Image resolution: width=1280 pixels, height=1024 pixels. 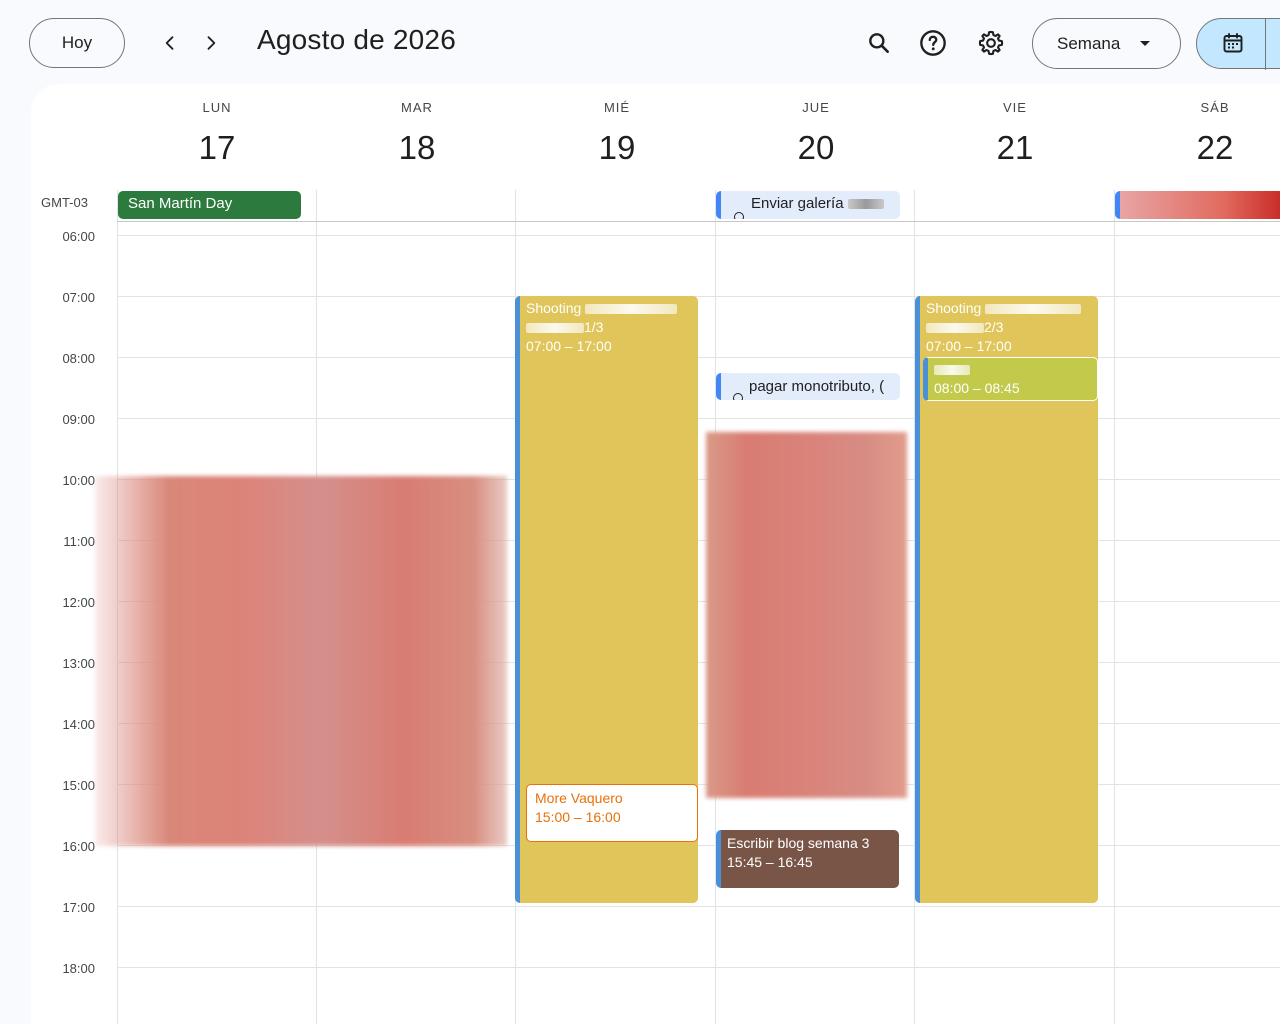 I want to click on day-header-fri: VIE 21, so click(x=1015, y=137).